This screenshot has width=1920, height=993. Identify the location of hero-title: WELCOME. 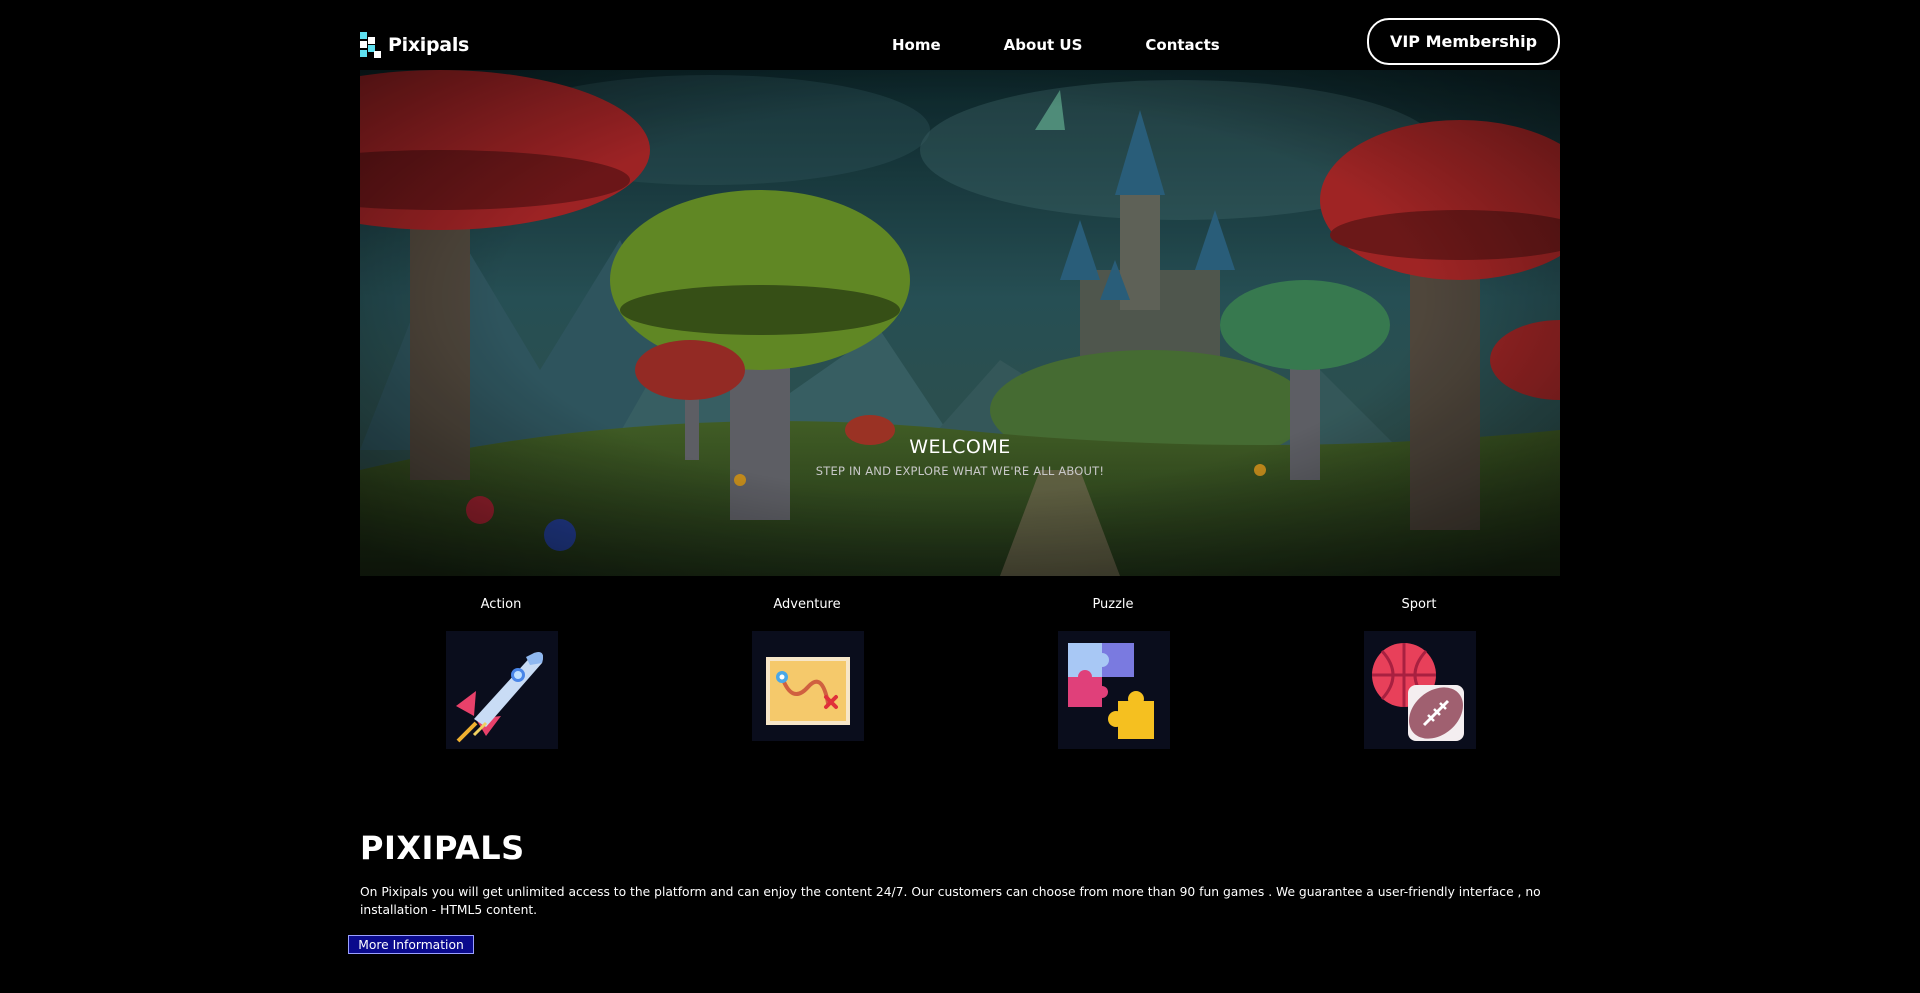
(960, 447).